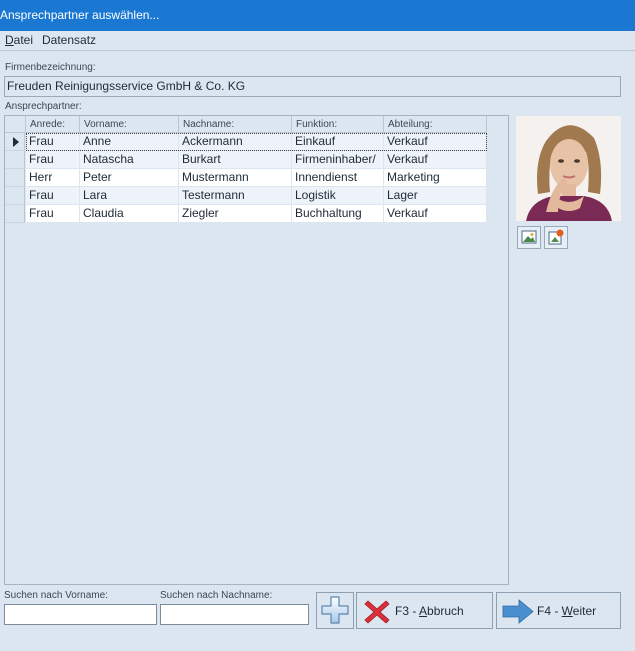 This screenshot has width=635, height=651. I want to click on search-lastname-input, so click(234, 614).